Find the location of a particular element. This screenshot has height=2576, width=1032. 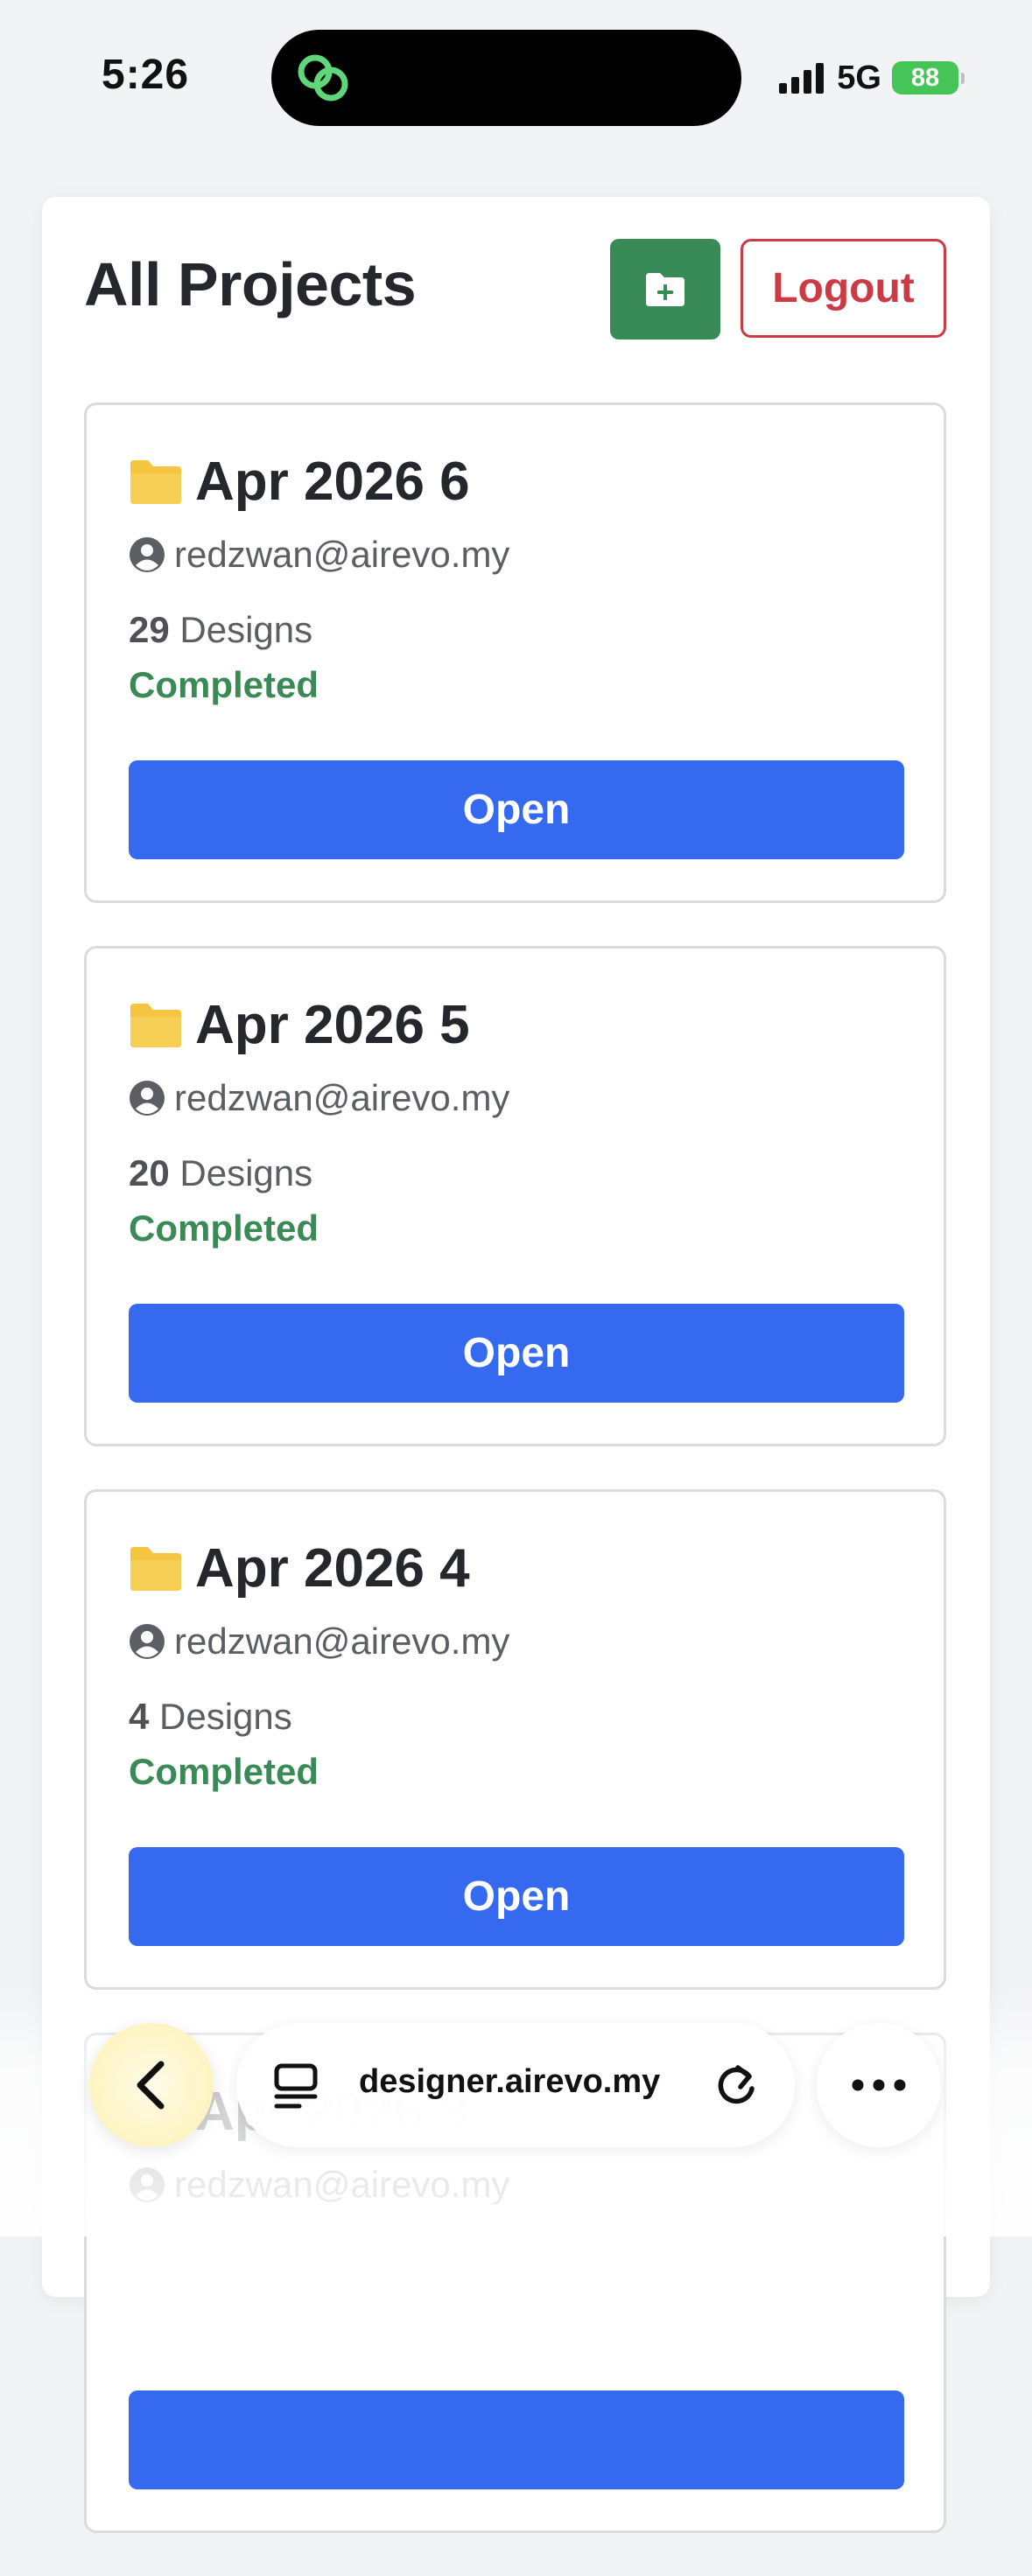

battery-indicator: 88 is located at coordinates (928, 77).